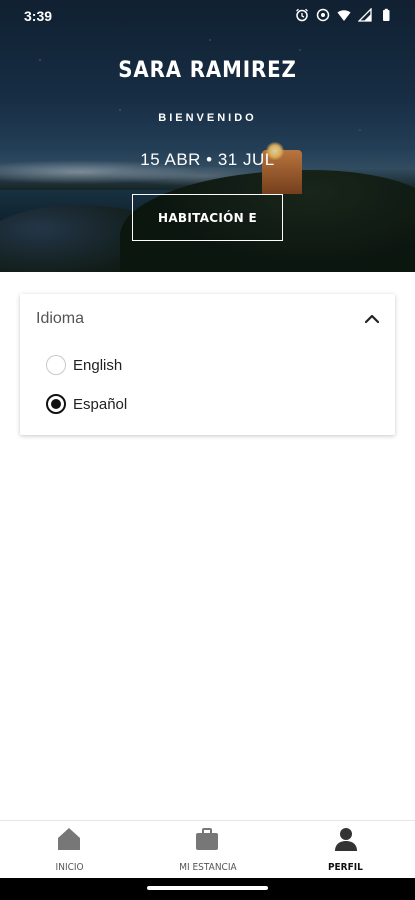 The image size is (415, 900). I want to click on radio-english, so click(56, 365).